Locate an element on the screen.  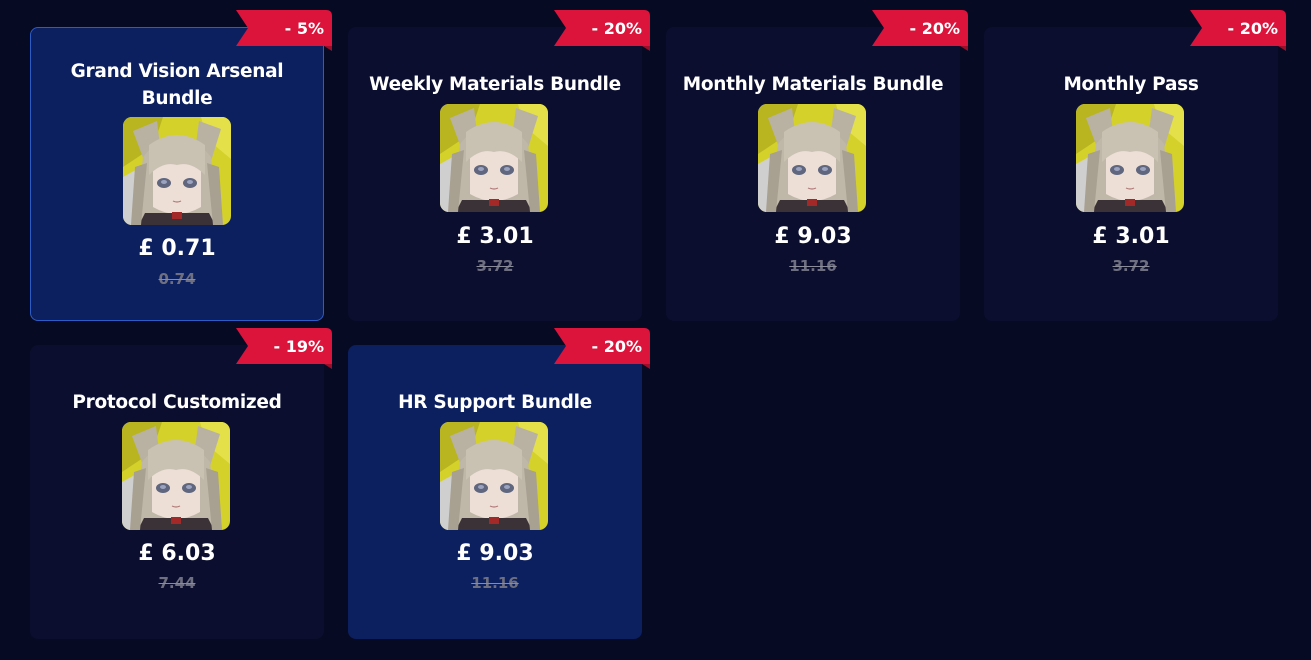
discount-label: - 5% is located at coordinates (304, 28).